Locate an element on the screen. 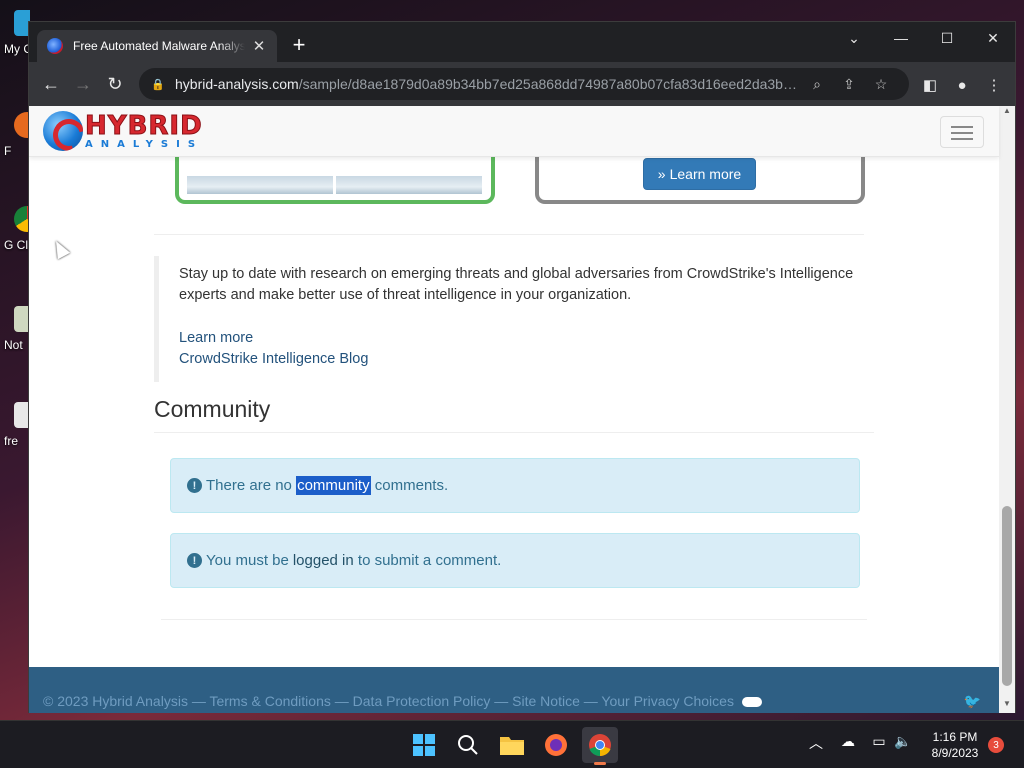  hamburger-menu-button is located at coordinates (962, 132).